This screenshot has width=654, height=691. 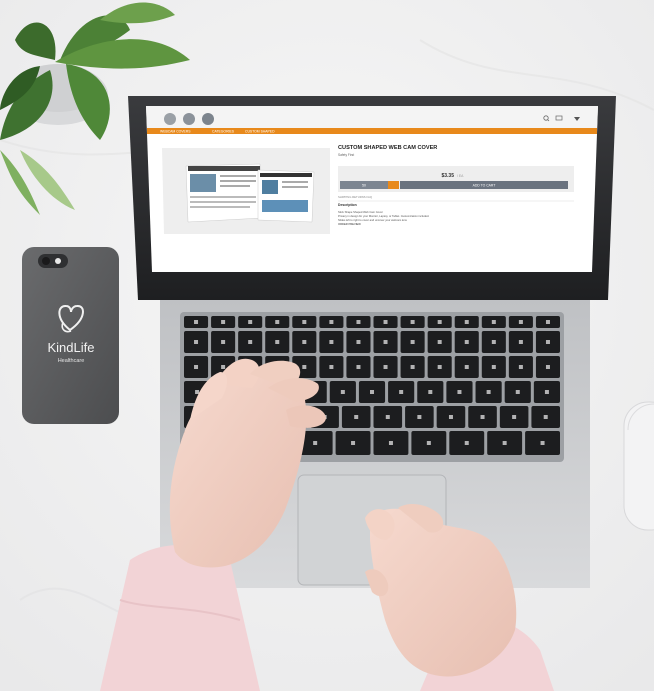 What do you see at coordinates (360, 212) in the screenshot?
I see `description-line-1: Stick Shape Shaped Web Cam Cover` at bounding box center [360, 212].